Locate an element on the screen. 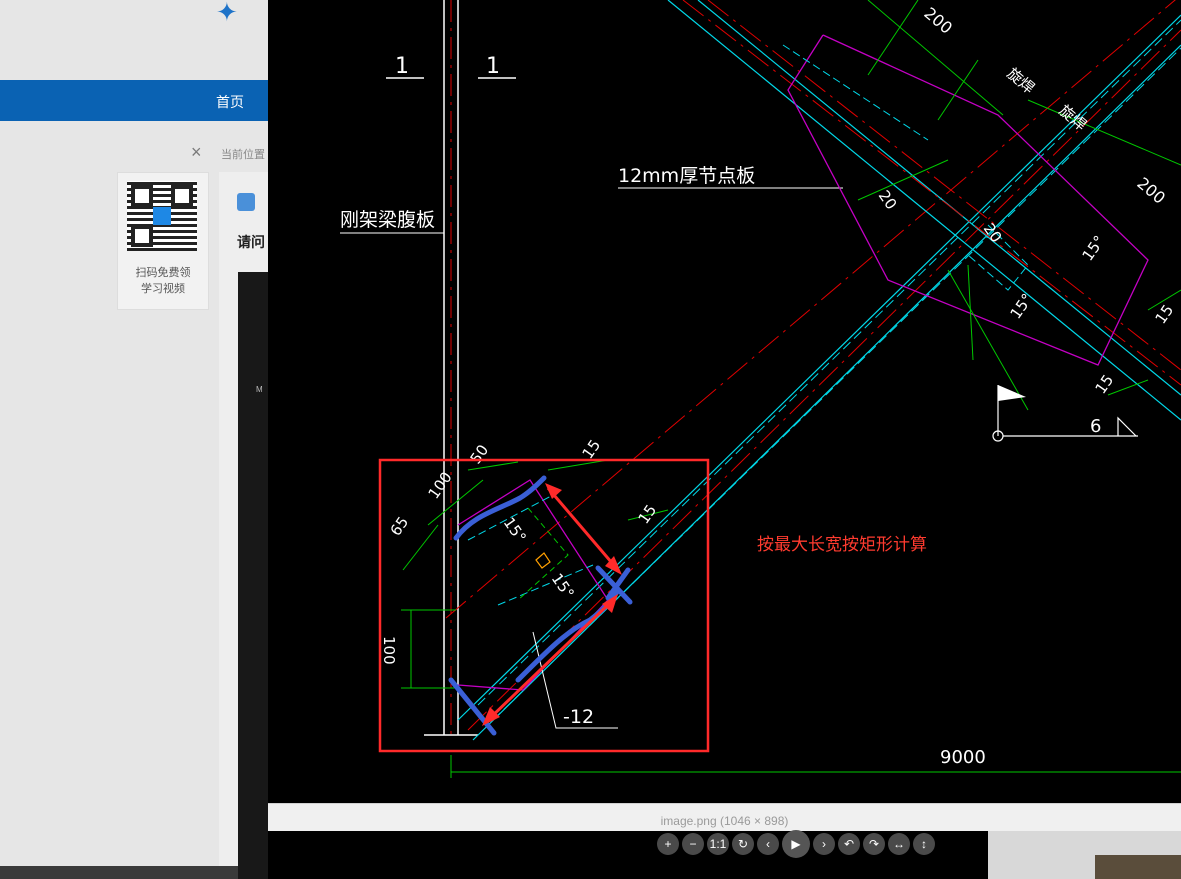 Image resolution: width=1181 pixels, height=879 pixels. mini-text: M is located at coordinates (259, 389).